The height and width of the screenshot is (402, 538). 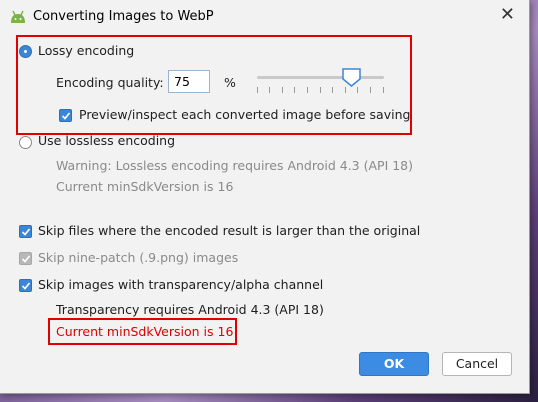 What do you see at coordinates (18, 16) in the screenshot?
I see `android-icon` at bounding box center [18, 16].